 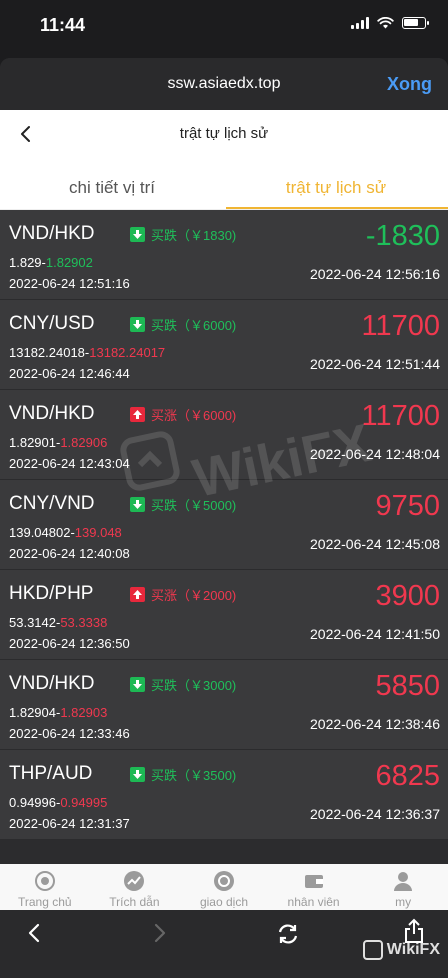 What do you see at coordinates (288, 934) in the screenshot?
I see `reload-icon` at bounding box center [288, 934].